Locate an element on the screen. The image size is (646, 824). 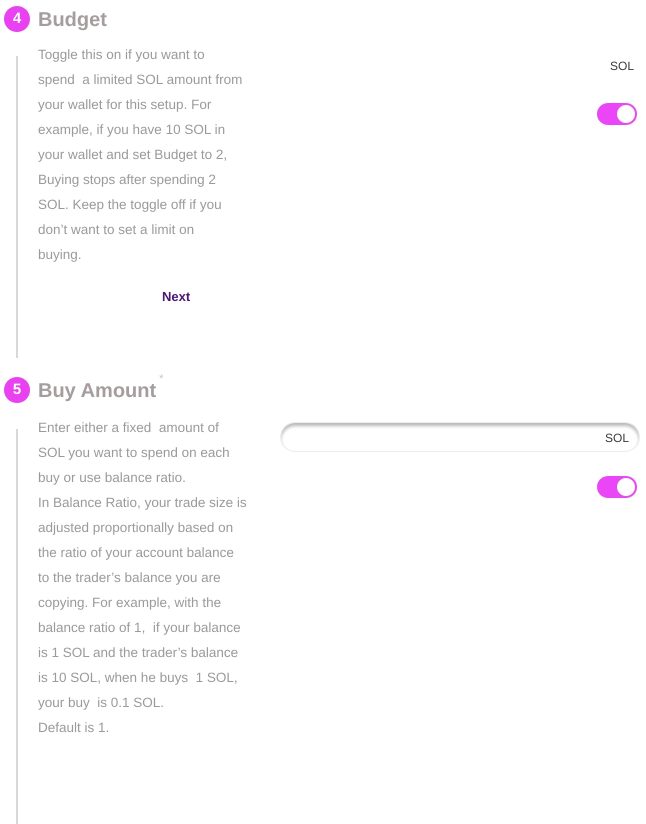
step-title: Budget is located at coordinates (72, 20).